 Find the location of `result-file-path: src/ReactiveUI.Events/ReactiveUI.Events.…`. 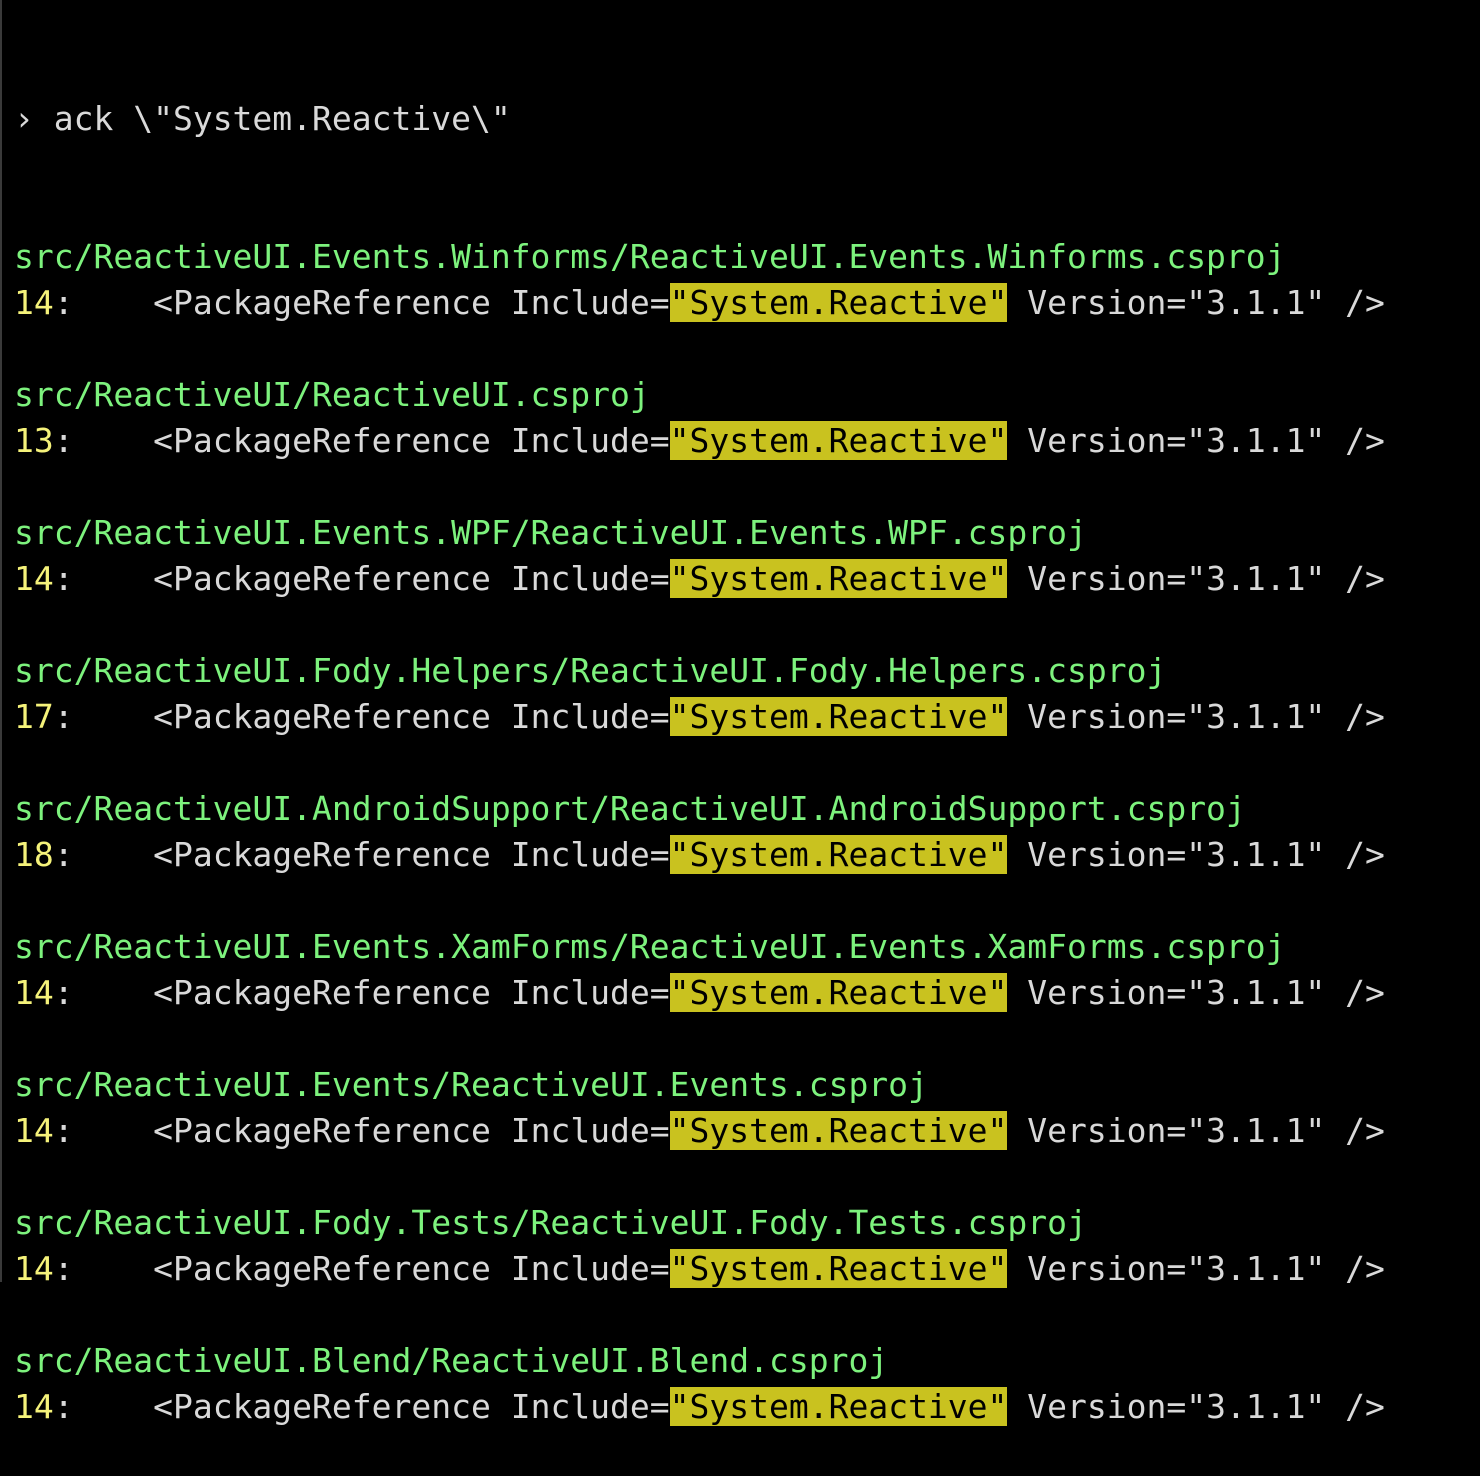

result-file-path: src/ReactiveUI.Events/ReactiveUI.Events.… is located at coordinates (747, 1085).